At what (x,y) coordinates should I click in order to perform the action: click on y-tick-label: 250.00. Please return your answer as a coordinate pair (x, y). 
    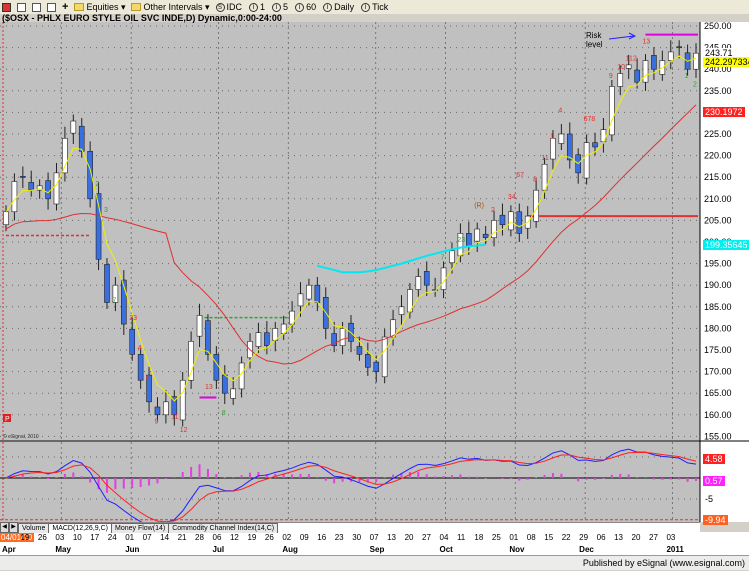
    Looking at the image, I should click on (718, 26).